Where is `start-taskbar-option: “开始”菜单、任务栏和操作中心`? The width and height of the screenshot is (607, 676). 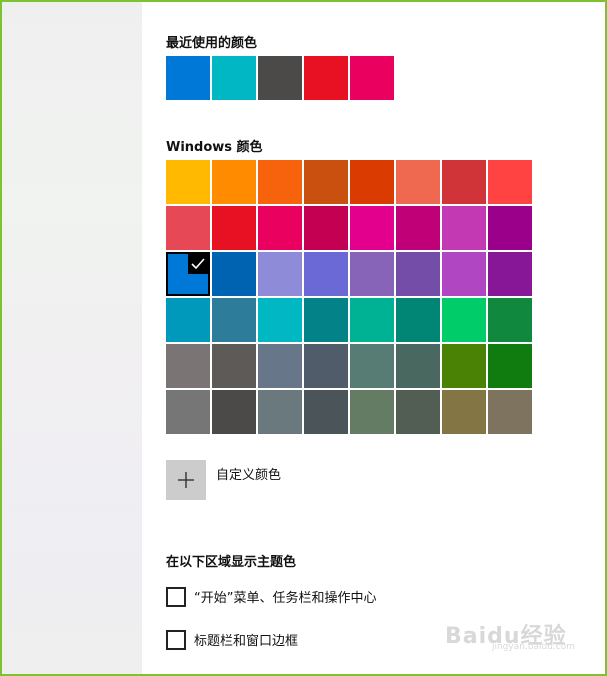
start-taskbar-option: “开始”菜单、任务栏和操作中心 is located at coordinates (346, 597).